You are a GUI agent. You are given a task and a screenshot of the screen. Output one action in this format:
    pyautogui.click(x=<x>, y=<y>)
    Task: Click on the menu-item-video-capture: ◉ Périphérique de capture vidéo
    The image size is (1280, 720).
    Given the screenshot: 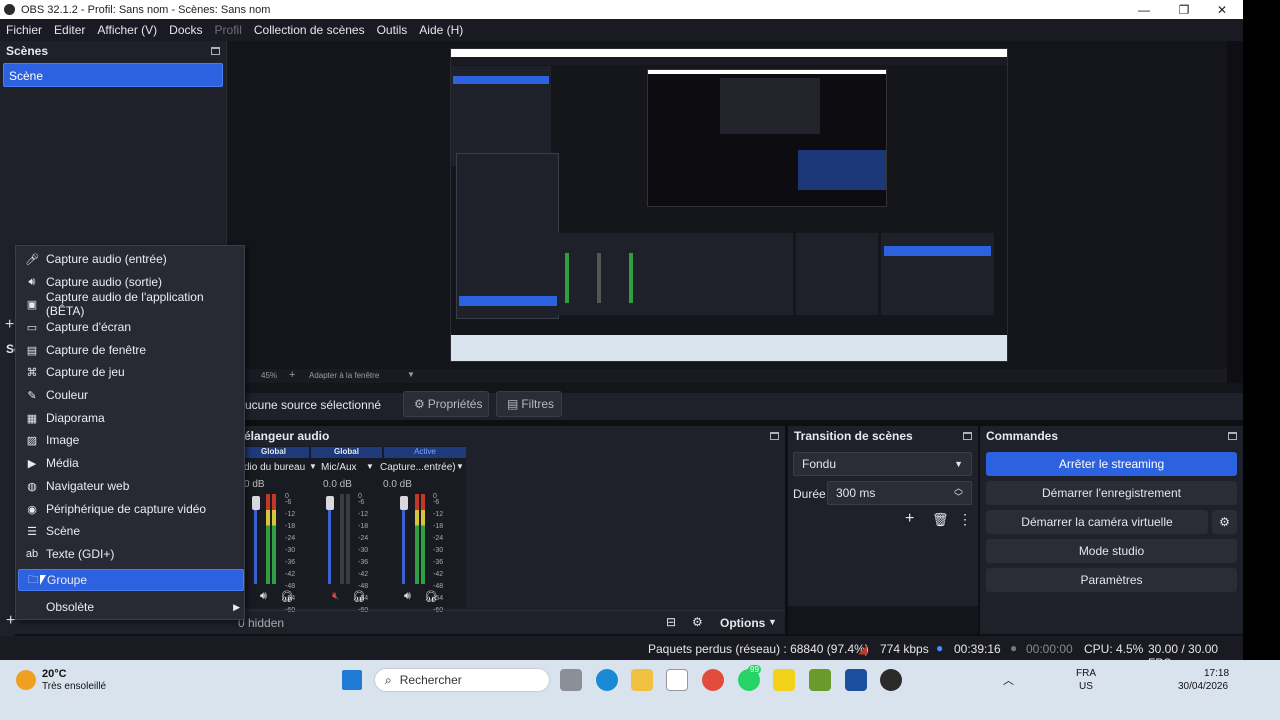 What is the action you would take?
    pyautogui.click(x=131, y=509)
    